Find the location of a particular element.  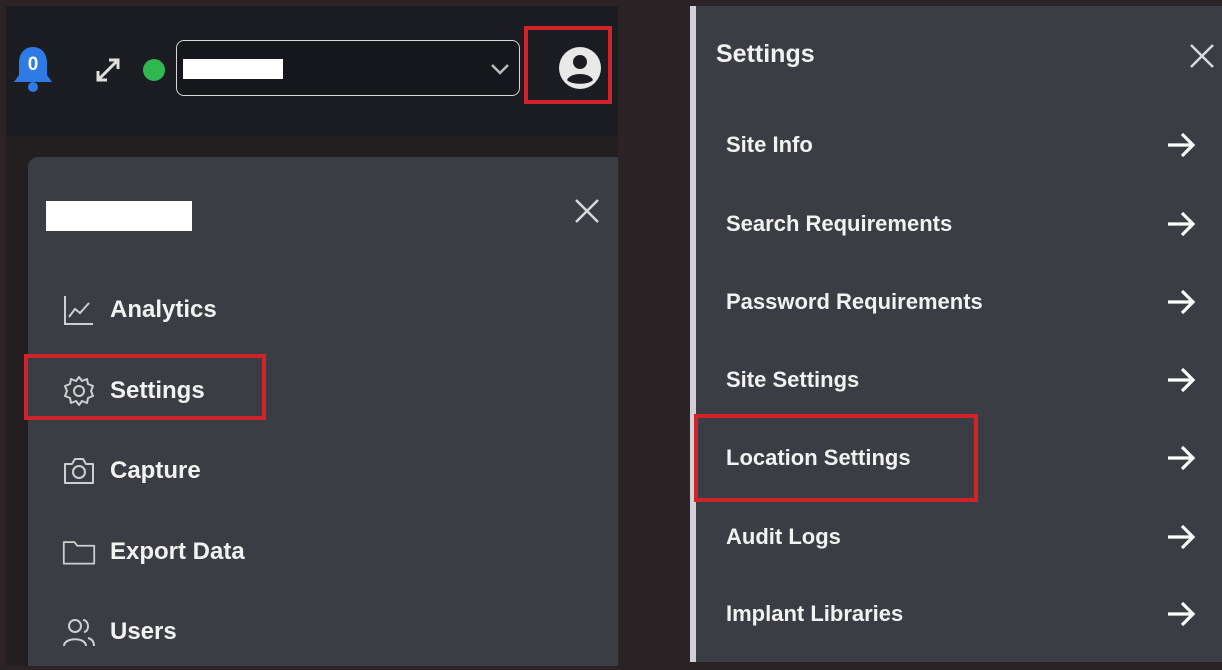

site-selector-value is located at coordinates (233, 69).